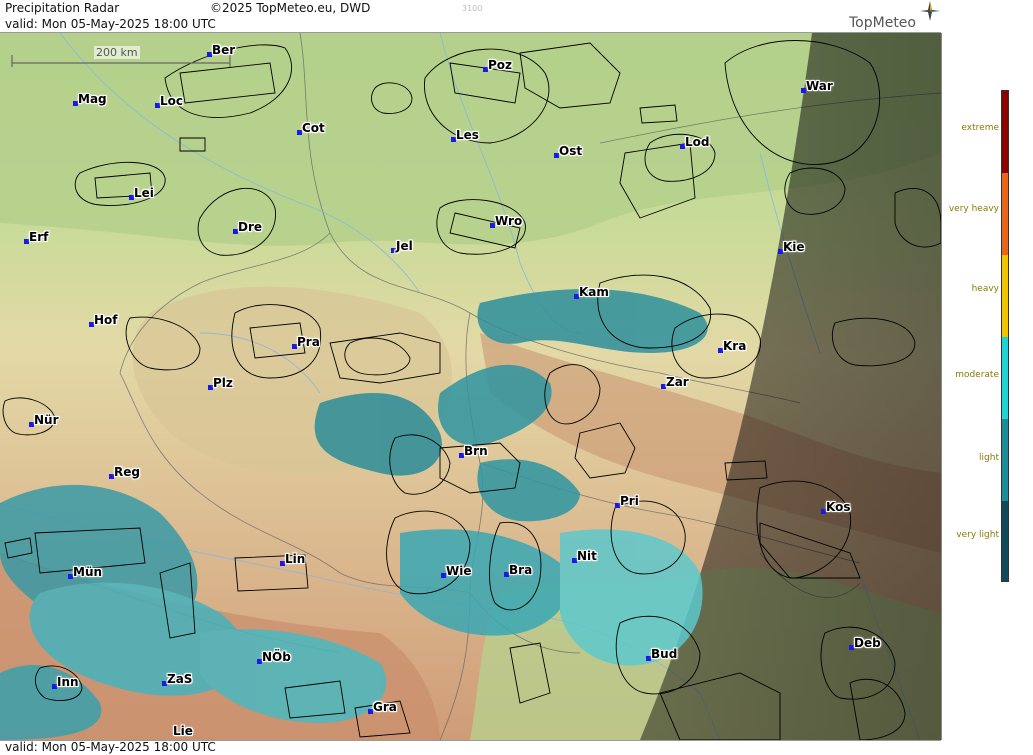 The height and width of the screenshot is (755, 1033). What do you see at coordinates (977, 375) in the screenshot?
I see `legend-label-moderate: moderate` at bounding box center [977, 375].